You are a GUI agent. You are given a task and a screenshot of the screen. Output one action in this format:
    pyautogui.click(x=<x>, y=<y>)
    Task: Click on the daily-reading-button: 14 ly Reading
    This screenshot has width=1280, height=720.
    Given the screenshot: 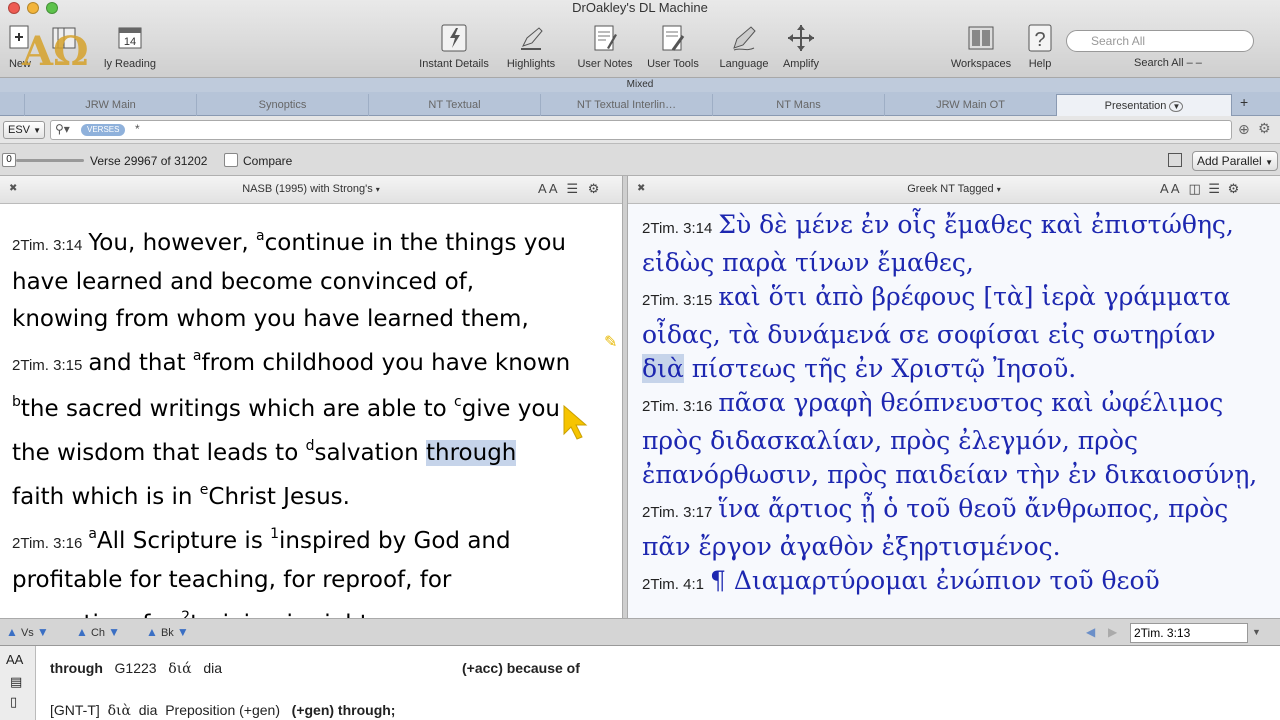 What is the action you would take?
    pyautogui.click(x=130, y=47)
    